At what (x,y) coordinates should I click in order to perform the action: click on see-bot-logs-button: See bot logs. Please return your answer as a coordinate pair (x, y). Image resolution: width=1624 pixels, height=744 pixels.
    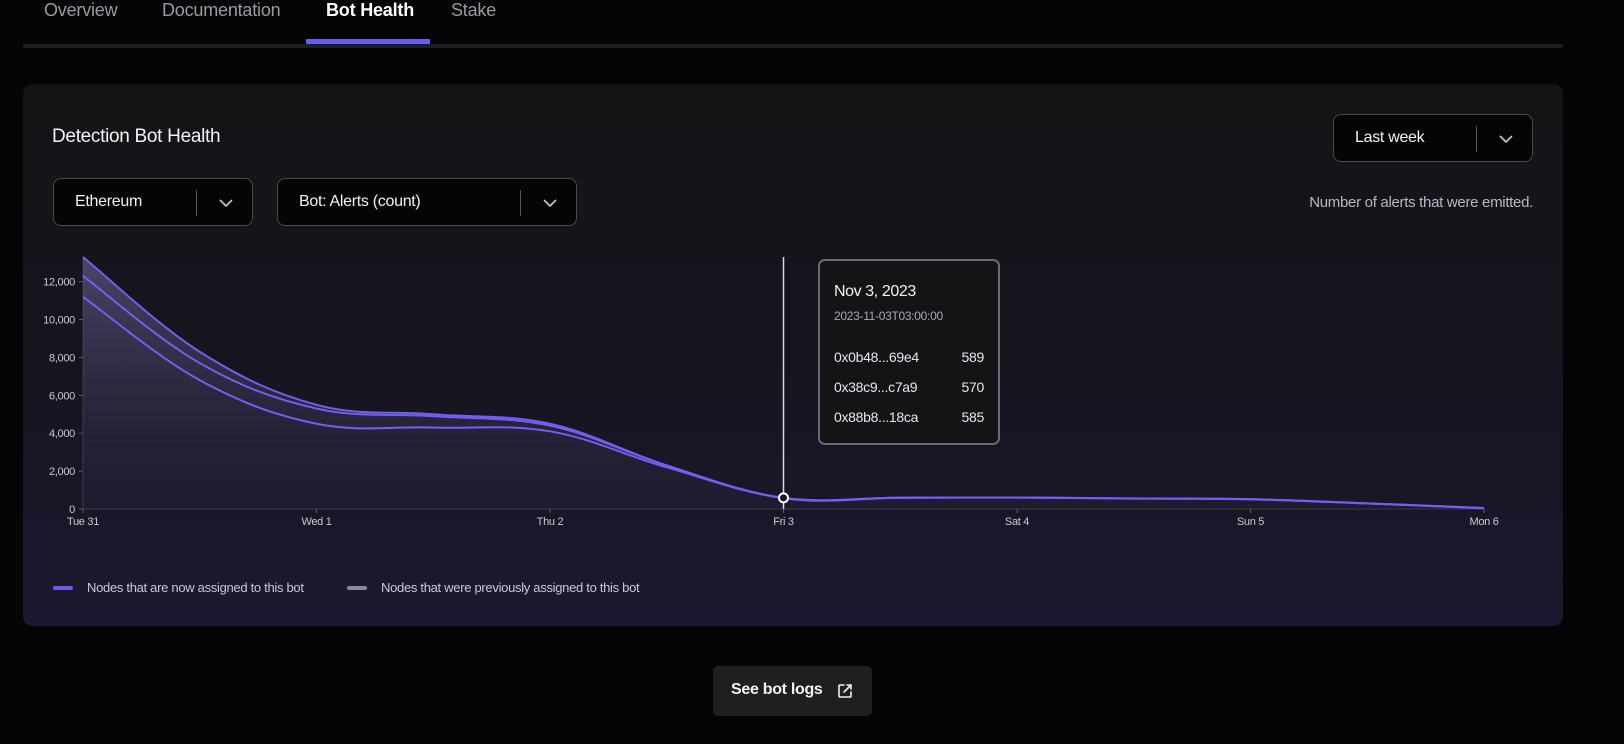
    Looking at the image, I should click on (792, 691).